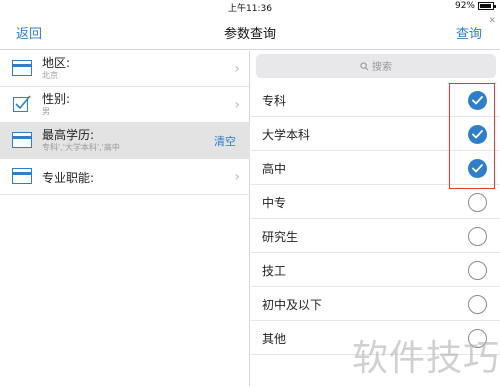 This screenshot has height=386, width=500. I want to click on status-time: 上午11:36, so click(250, 9).